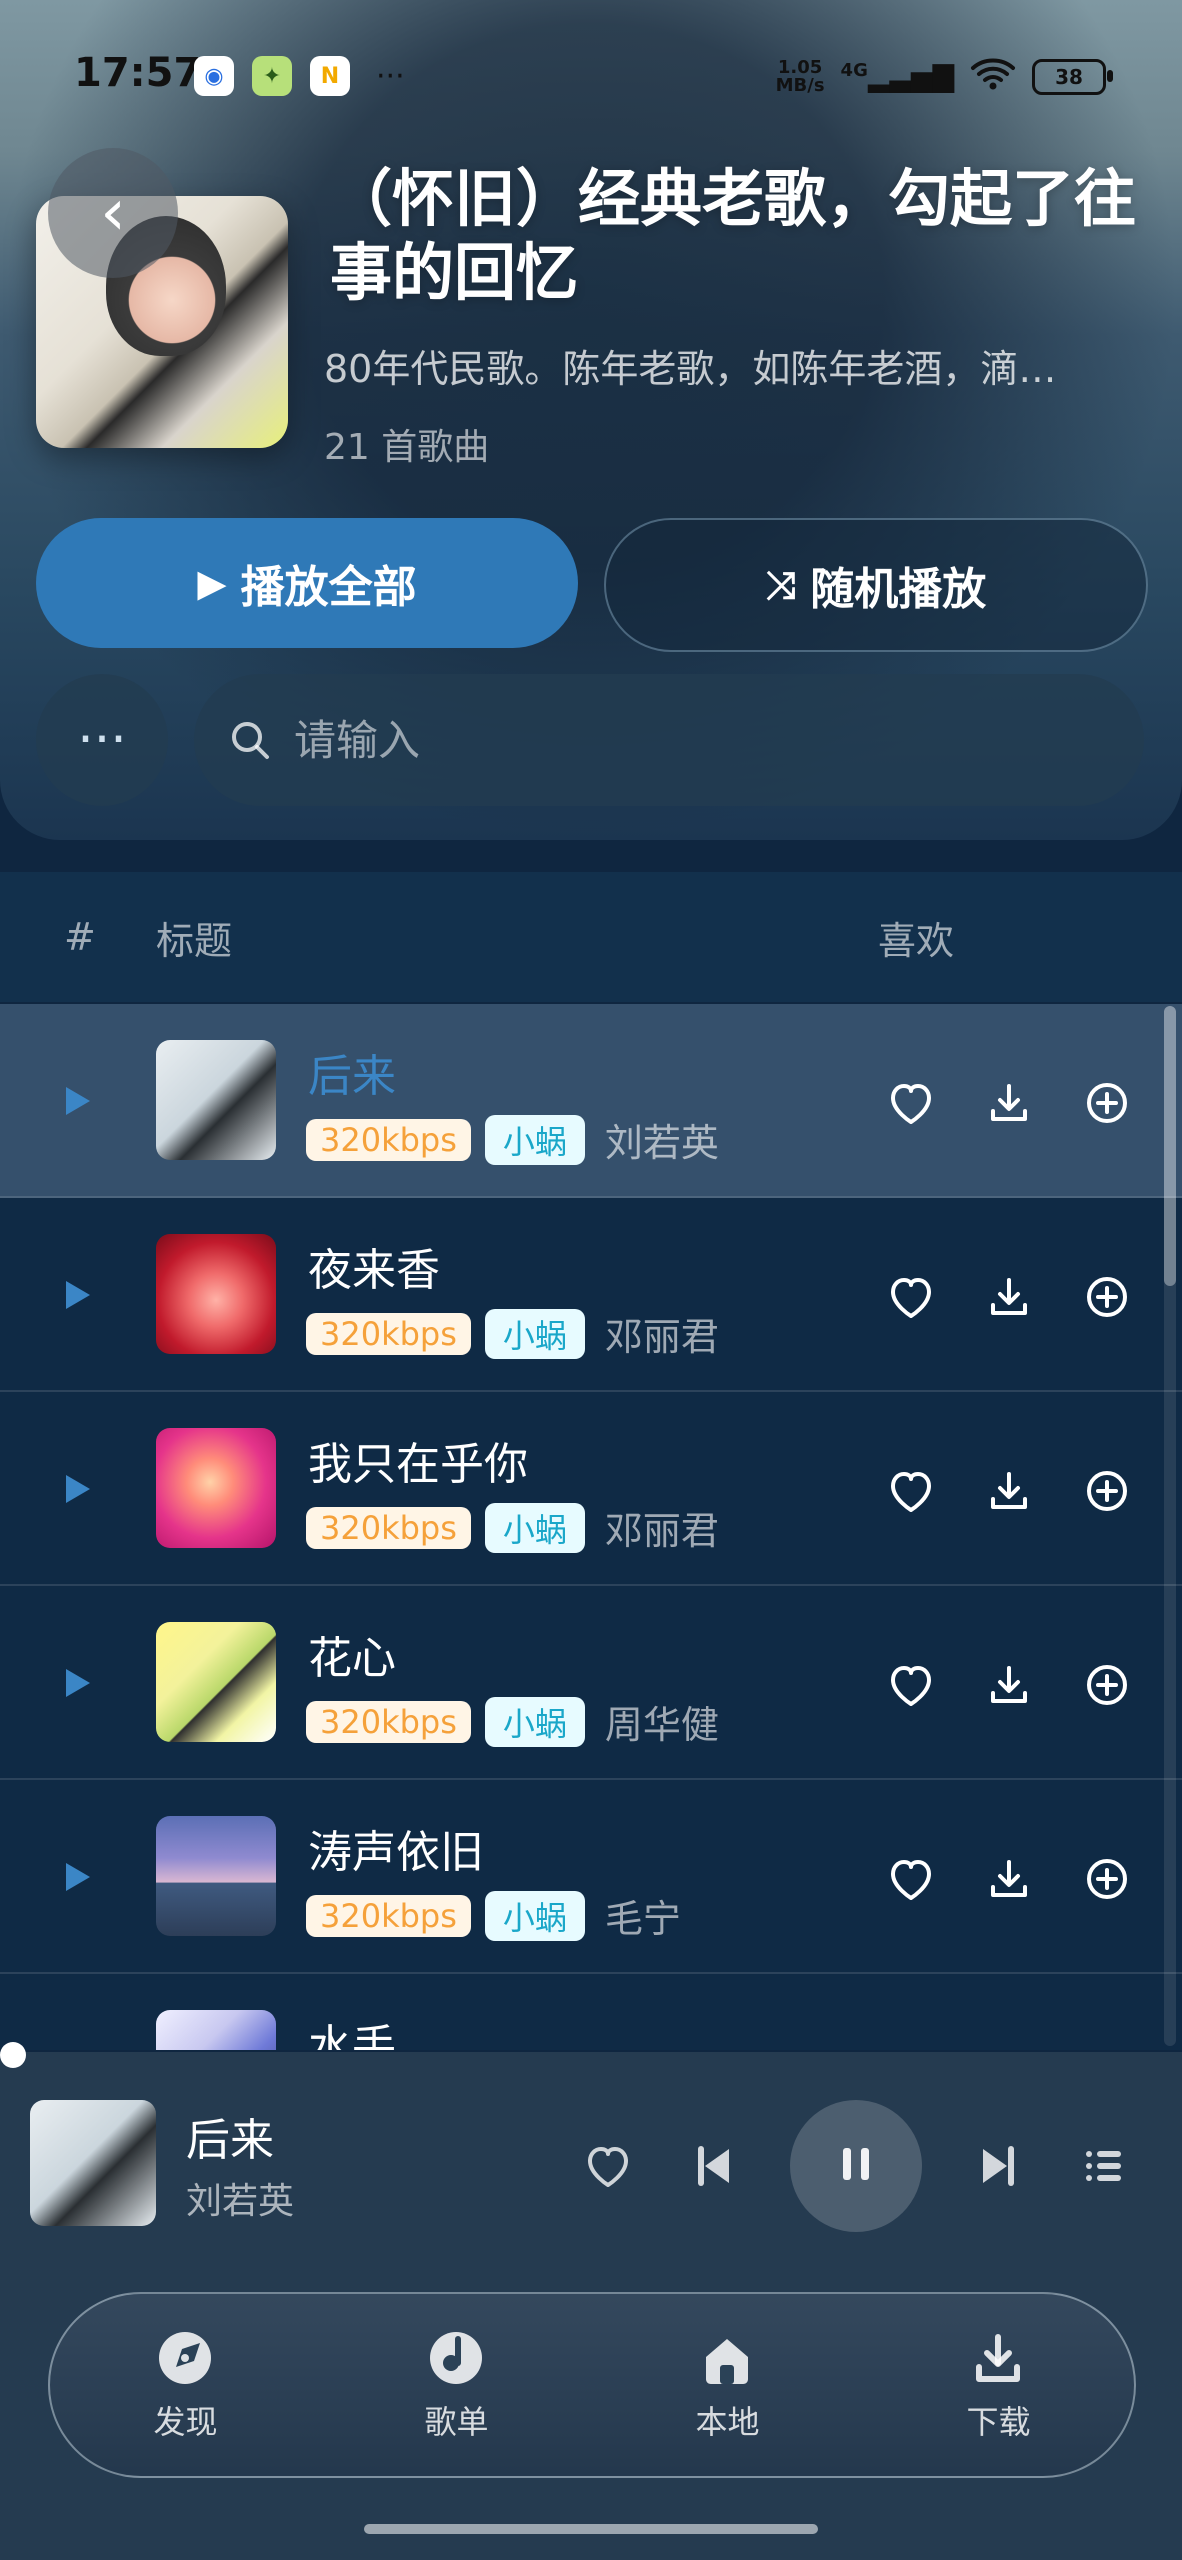  Describe the element at coordinates (185, 2358) in the screenshot. I see `compass-icon` at that location.